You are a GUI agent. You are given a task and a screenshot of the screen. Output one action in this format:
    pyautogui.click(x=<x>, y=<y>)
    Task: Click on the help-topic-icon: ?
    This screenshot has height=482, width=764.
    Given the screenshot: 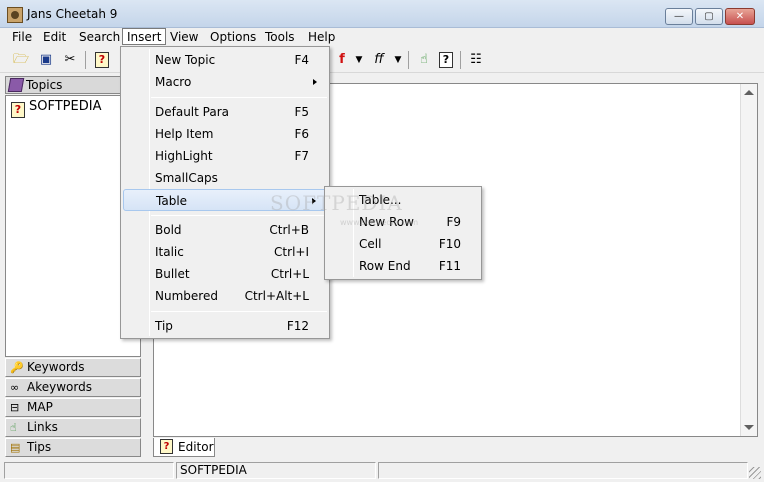 What is the action you would take?
    pyautogui.click(x=102, y=60)
    